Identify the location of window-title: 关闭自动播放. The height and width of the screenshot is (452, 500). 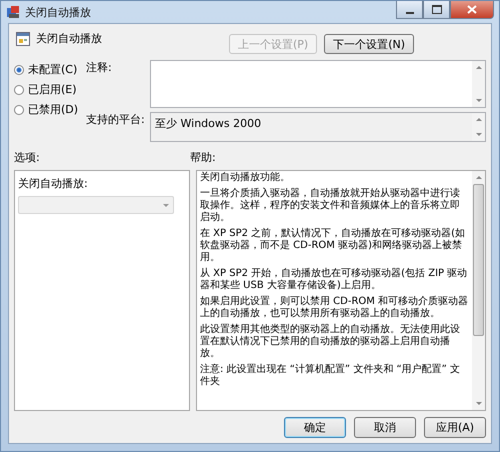
(58, 12).